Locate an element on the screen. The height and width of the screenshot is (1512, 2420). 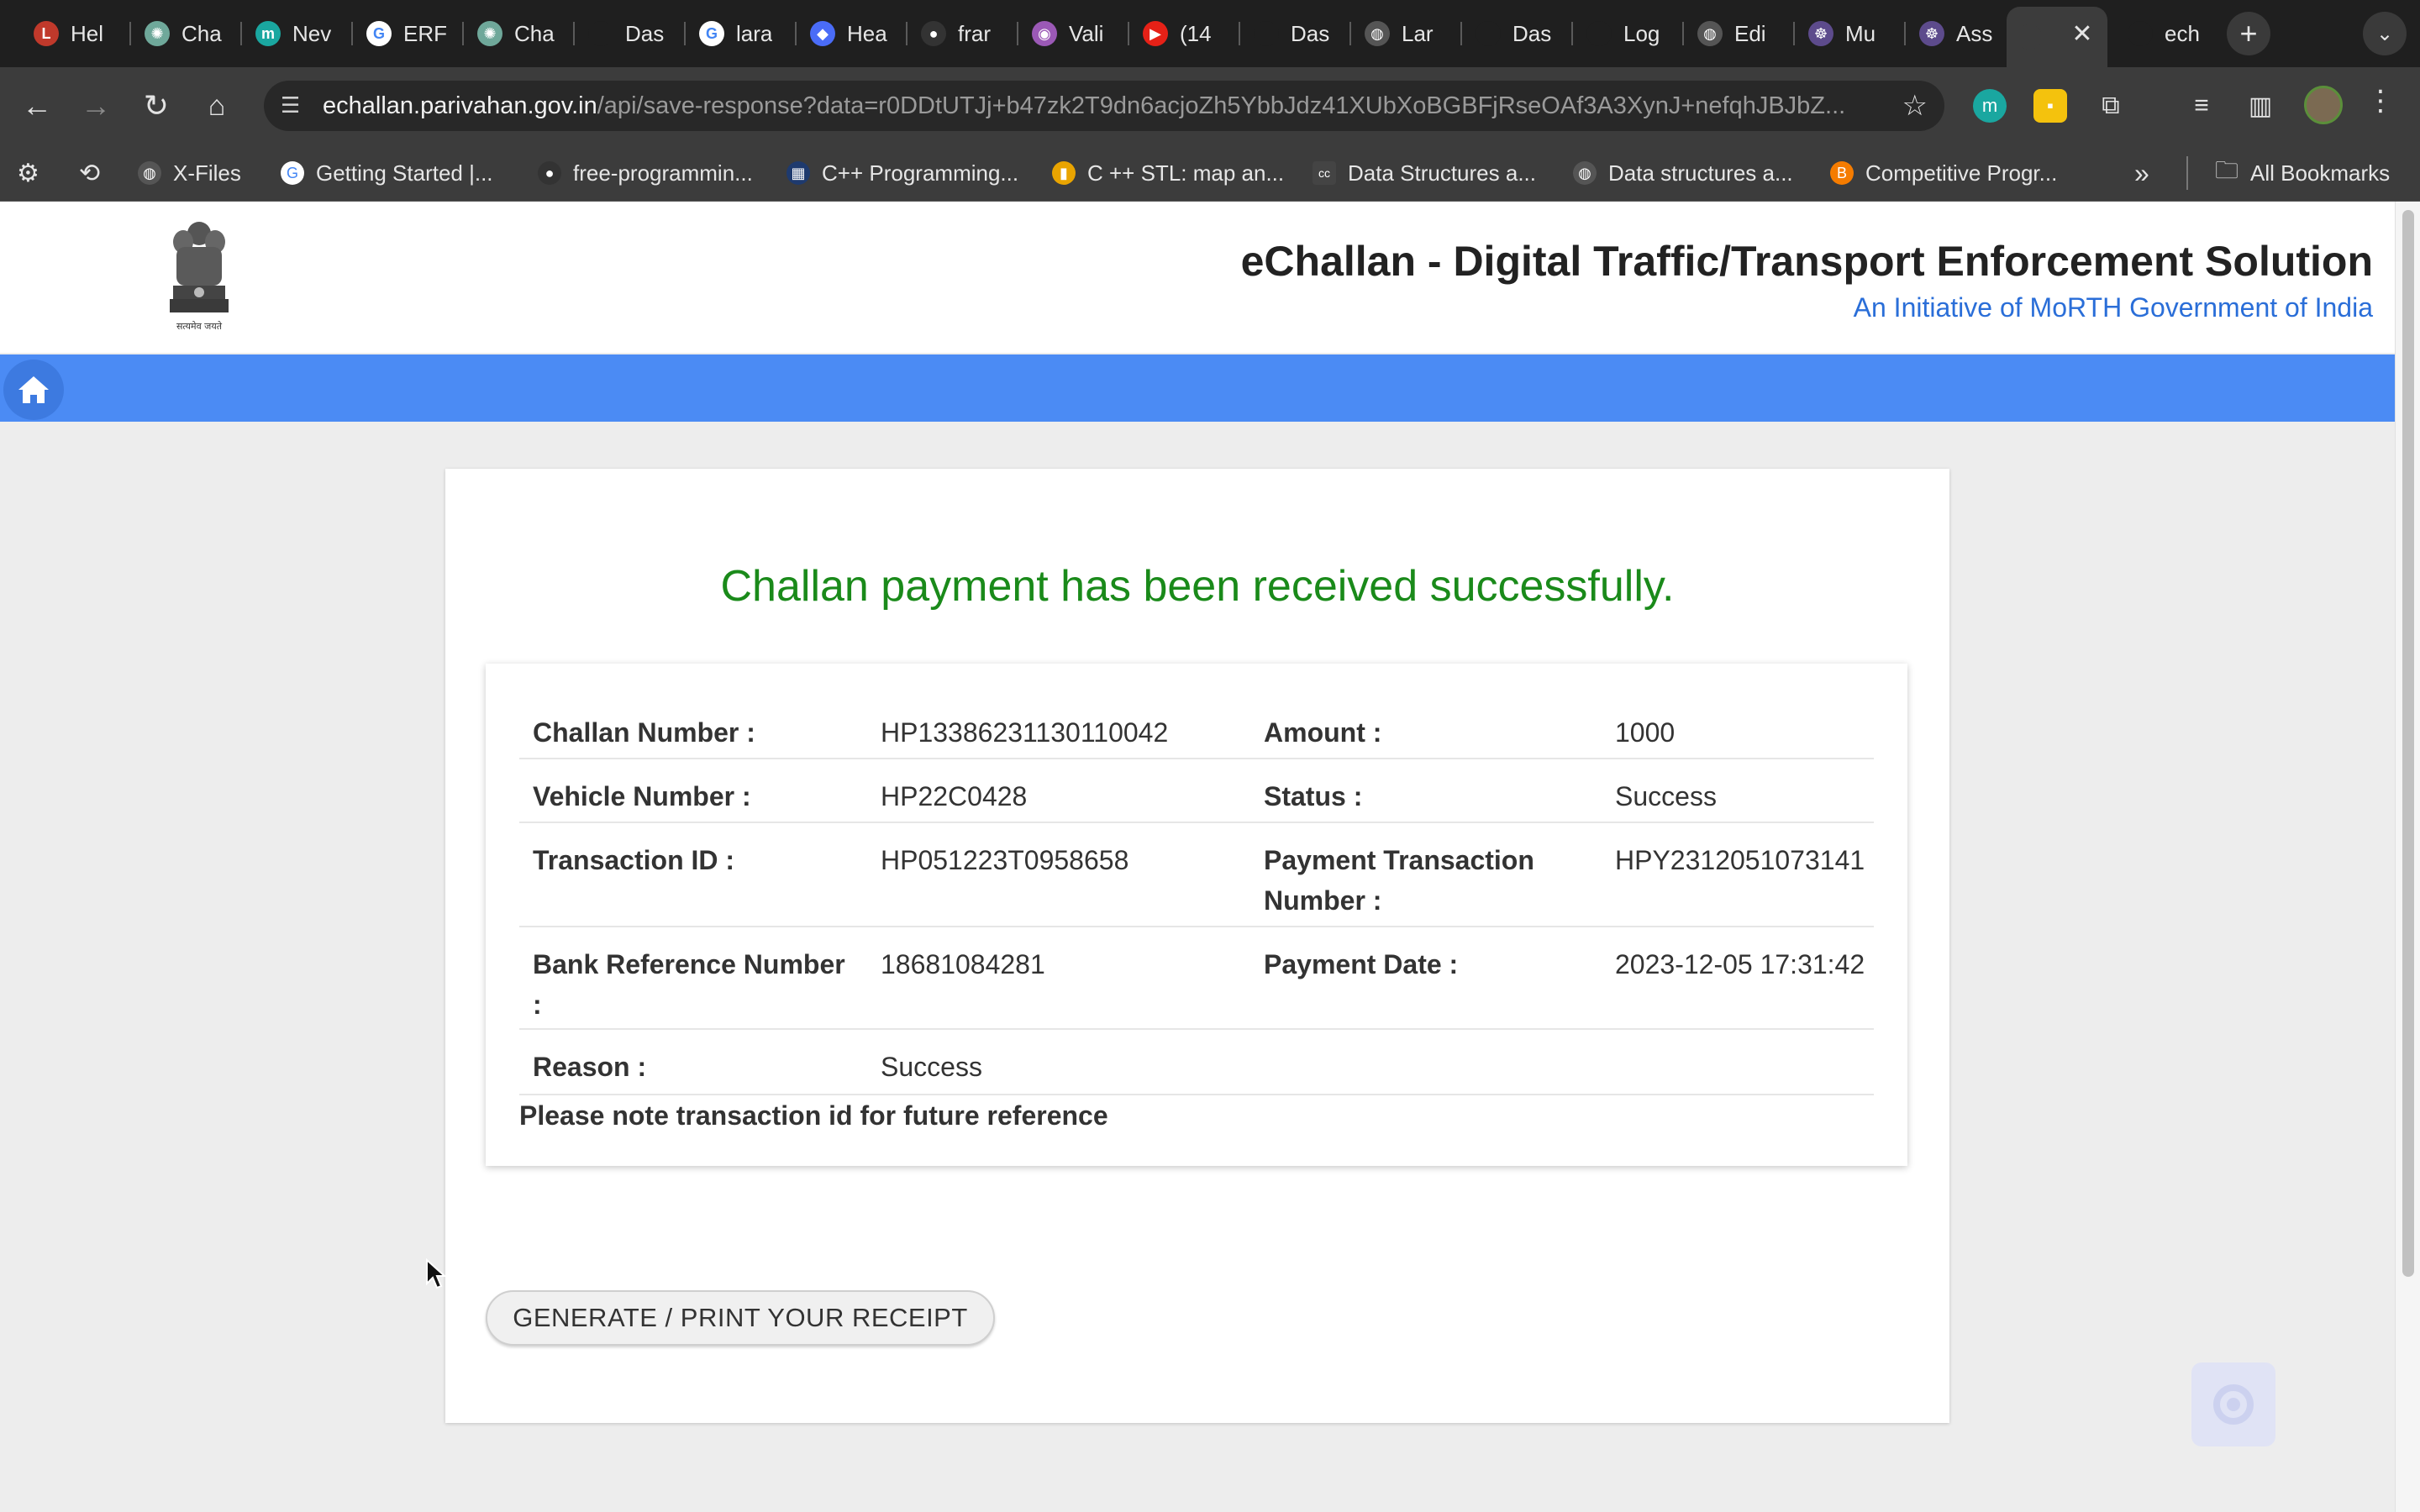
page-scrollbar is located at coordinates (2407, 857).